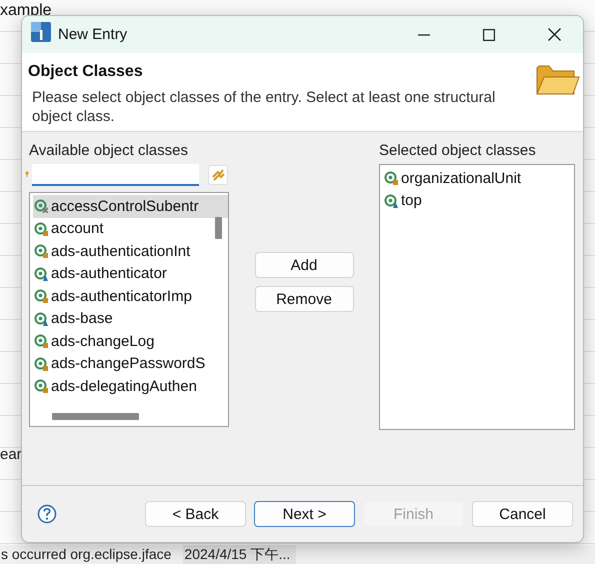 The height and width of the screenshot is (564, 595). I want to click on decoration-icon, so click(27, 174).